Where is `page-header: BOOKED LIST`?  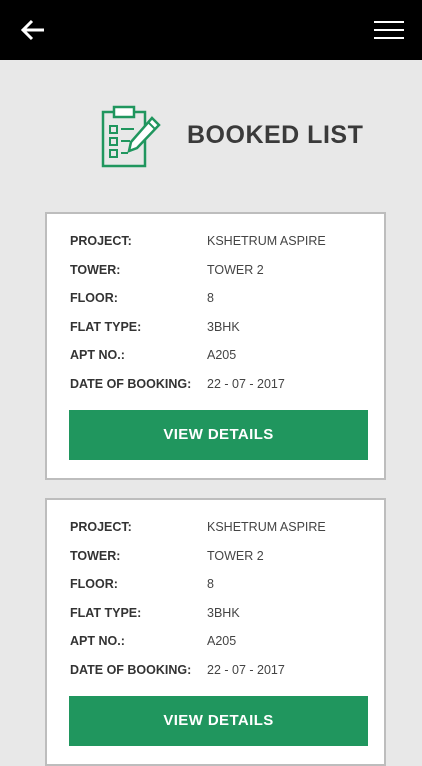
page-header: BOOKED LIST is located at coordinates (211, 137).